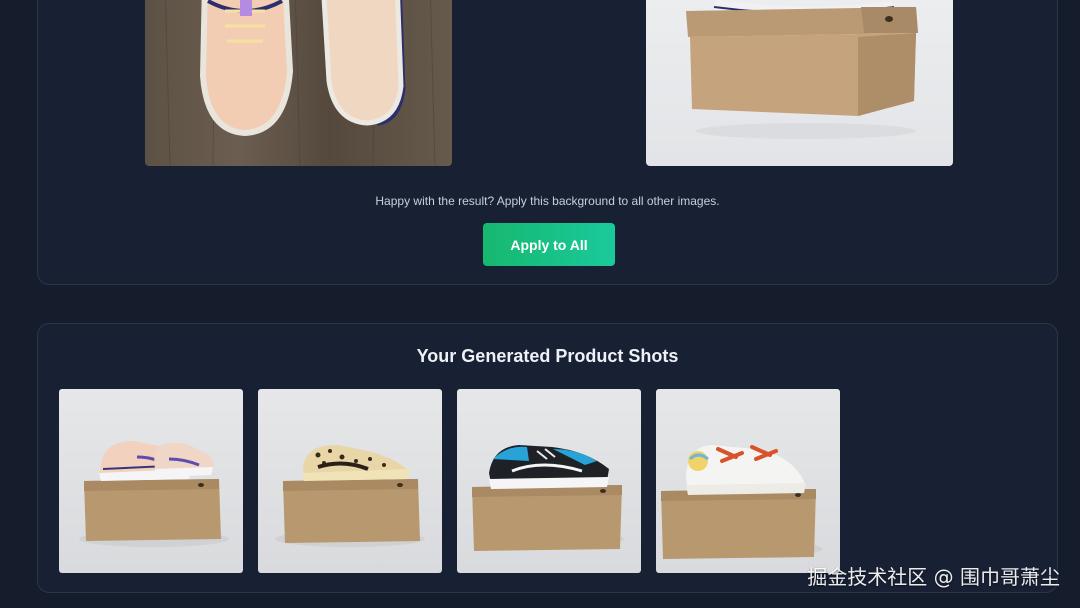 Image resolution: width=1080 pixels, height=608 pixels. Describe the element at coordinates (548, 498) in the screenshot. I see `black-blue-shoe-image` at that location.